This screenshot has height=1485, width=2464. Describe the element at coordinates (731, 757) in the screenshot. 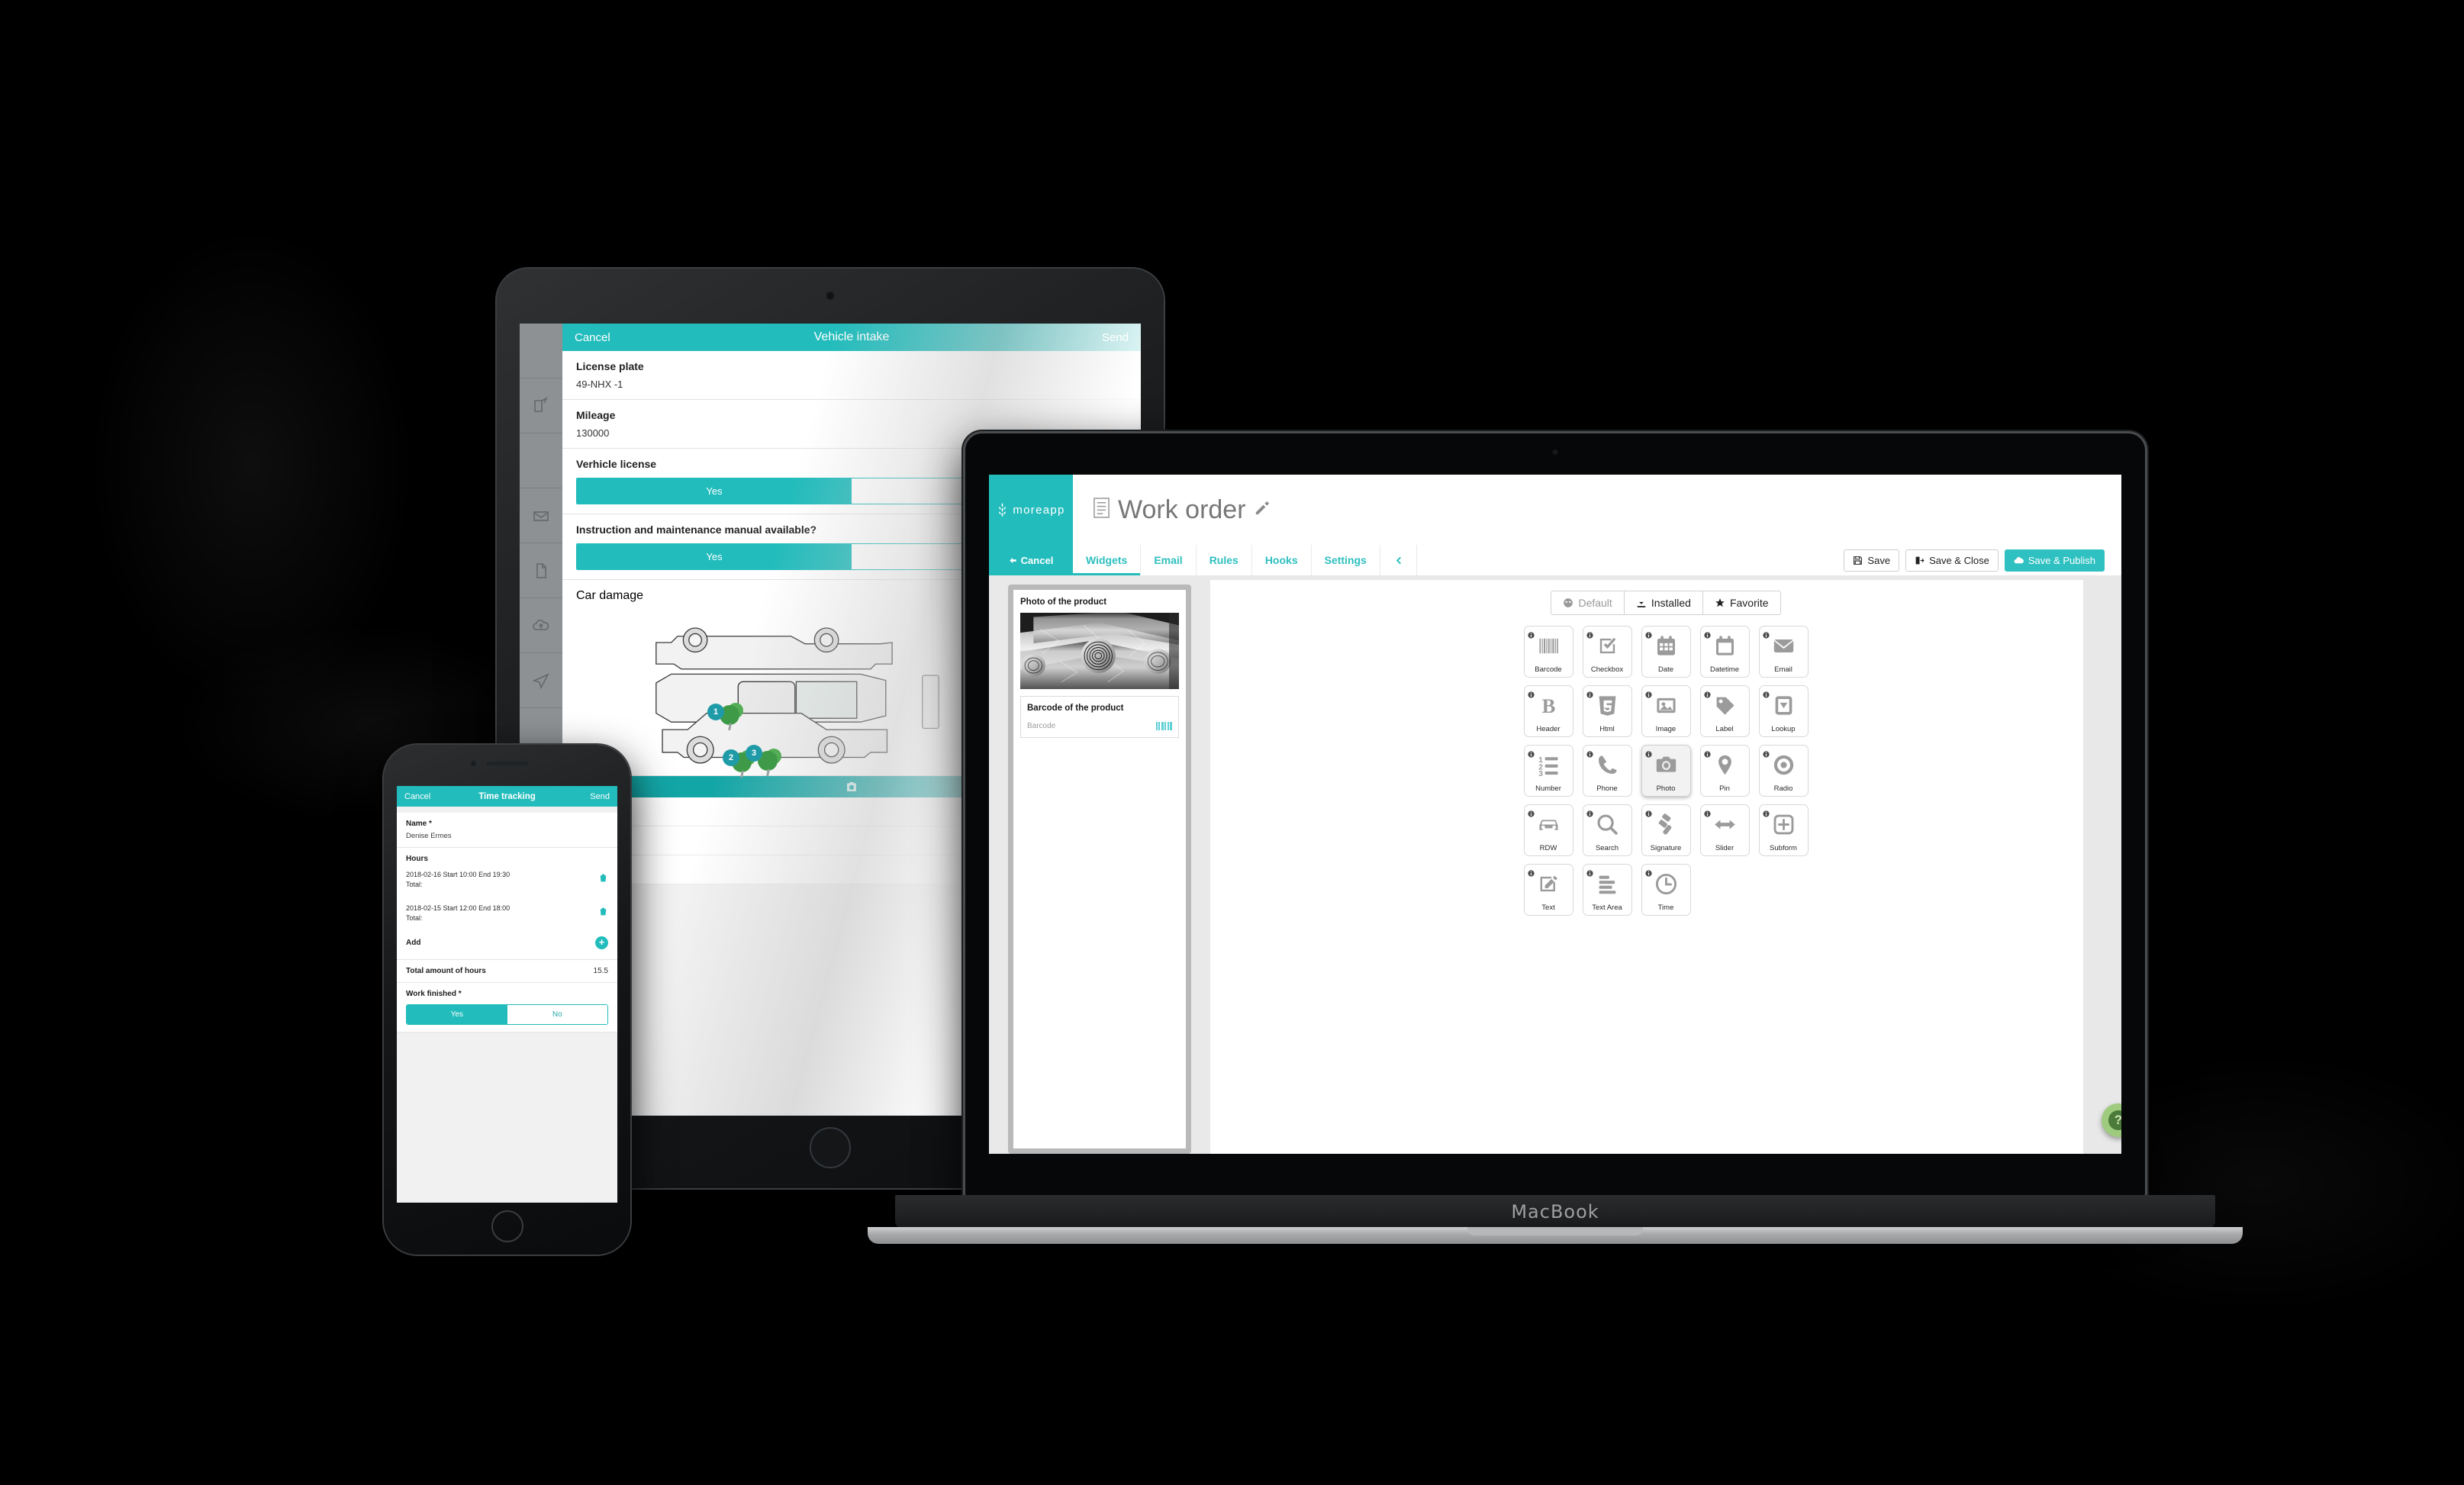

I see `damage-pin-2: 2` at that location.